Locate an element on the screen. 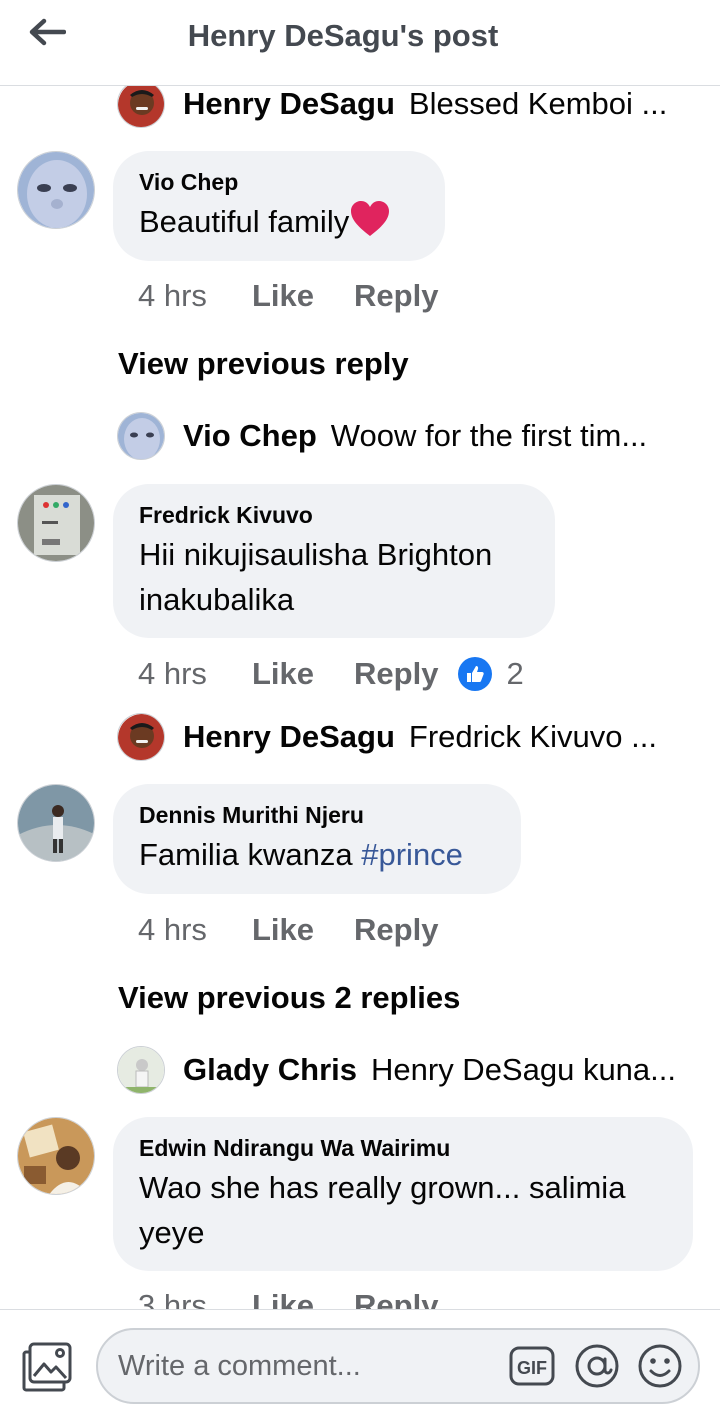  comment-actions: 3 hrs Like Reply is located at coordinates (308, 1296).